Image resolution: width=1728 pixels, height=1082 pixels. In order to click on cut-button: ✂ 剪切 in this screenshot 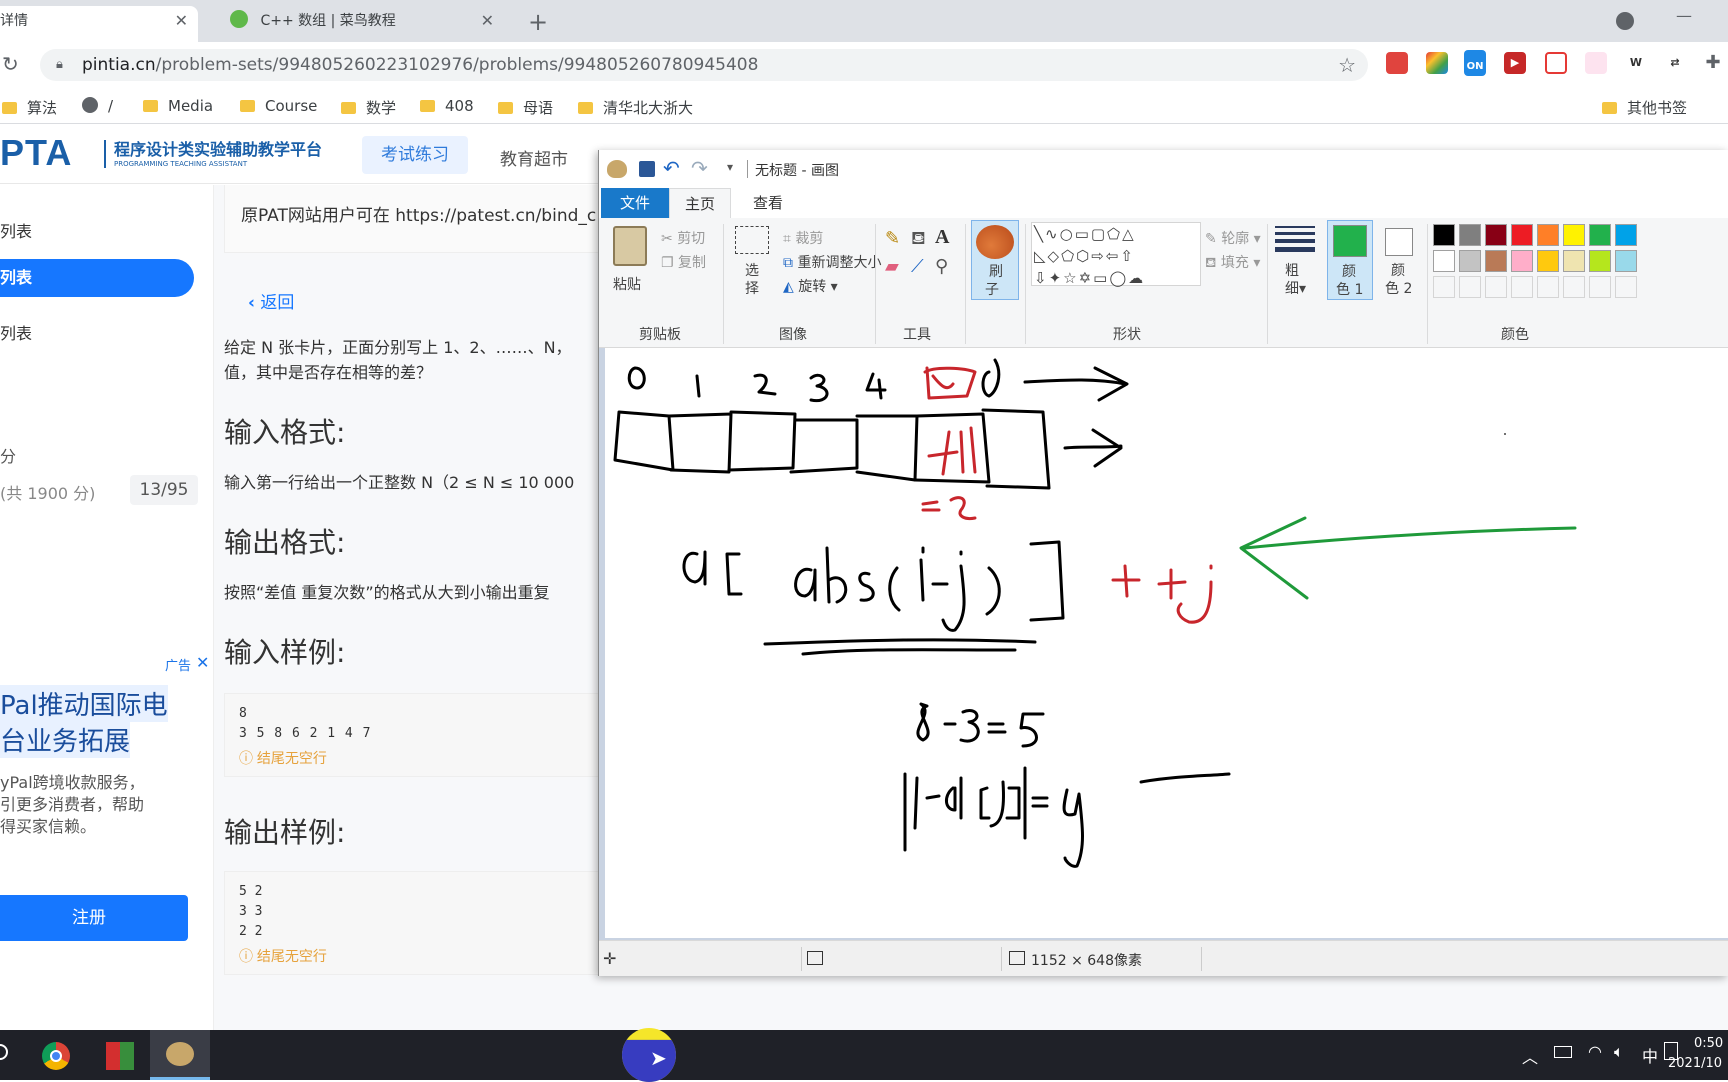, I will do `click(683, 238)`.